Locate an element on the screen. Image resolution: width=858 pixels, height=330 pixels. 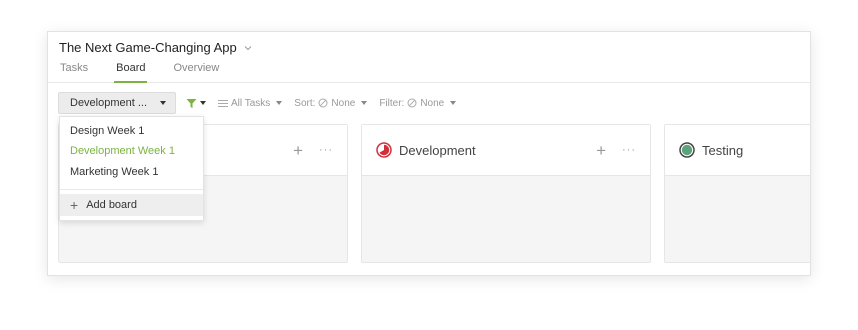
tab-overview: Overview is located at coordinates (196, 72).